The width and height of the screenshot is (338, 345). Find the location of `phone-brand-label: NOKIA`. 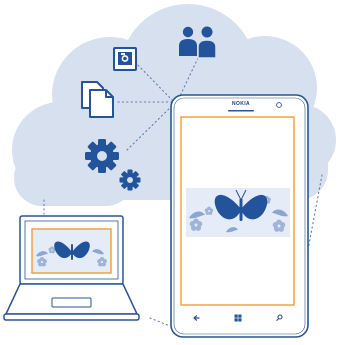

phone-brand-label: NOKIA is located at coordinates (241, 104).